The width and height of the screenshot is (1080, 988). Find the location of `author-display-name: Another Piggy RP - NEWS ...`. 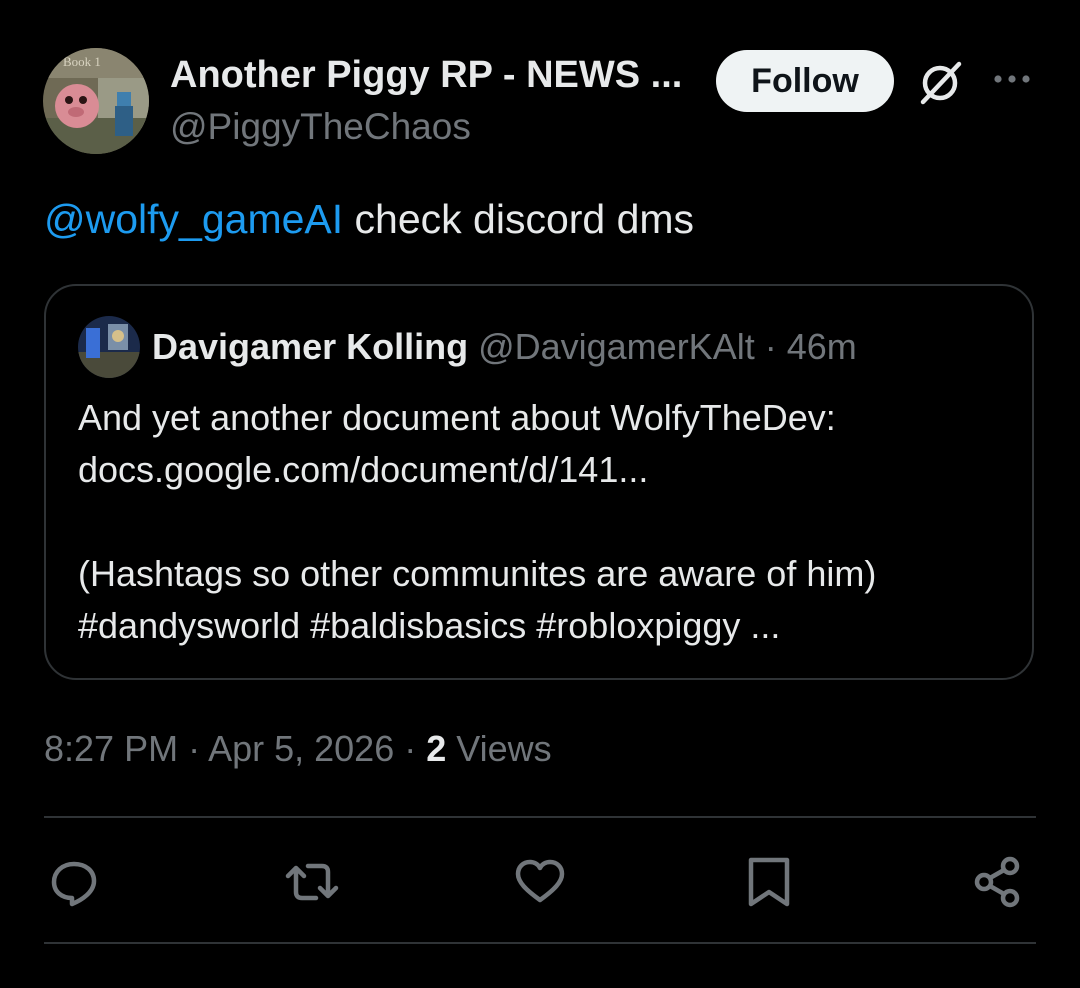

author-display-name: Another Piggy RP - NEWS ... is located at coordinates (426, 75).